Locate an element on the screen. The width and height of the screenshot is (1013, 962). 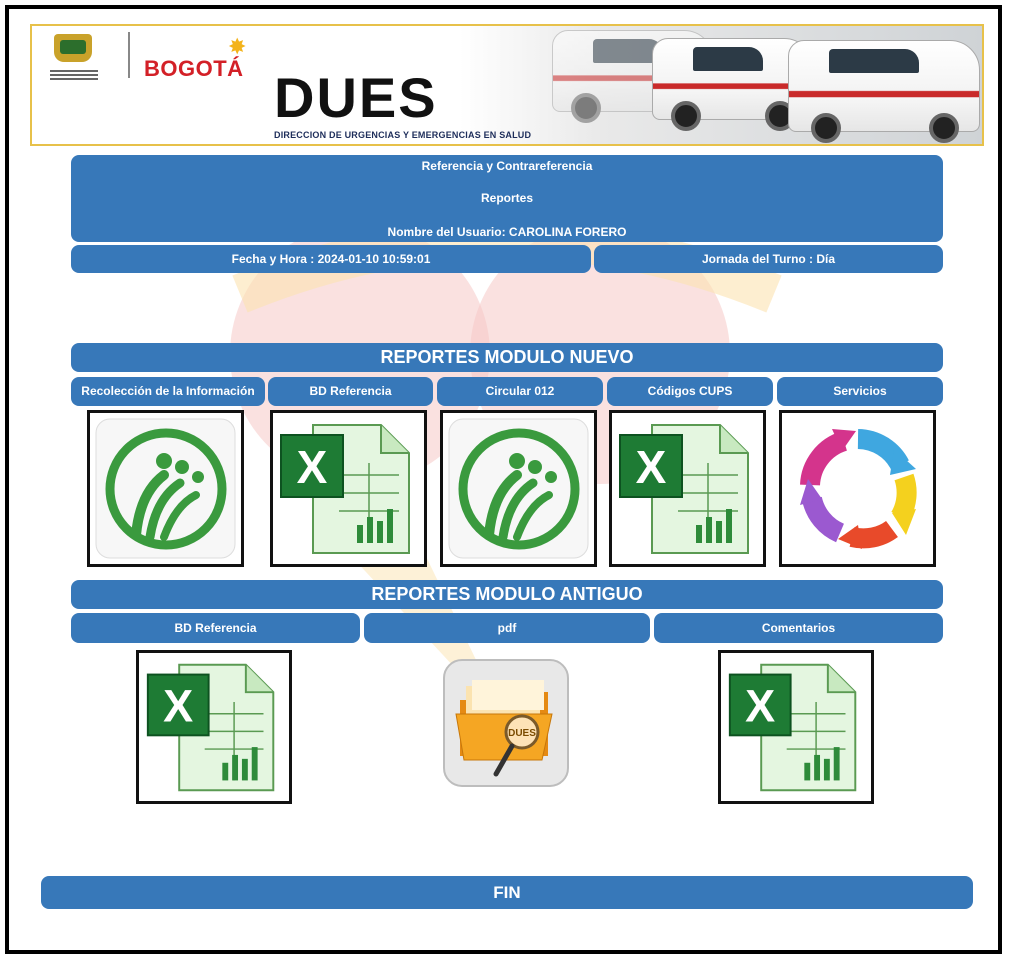
coat-of-arms-caption is located at coordinates (74, 76).